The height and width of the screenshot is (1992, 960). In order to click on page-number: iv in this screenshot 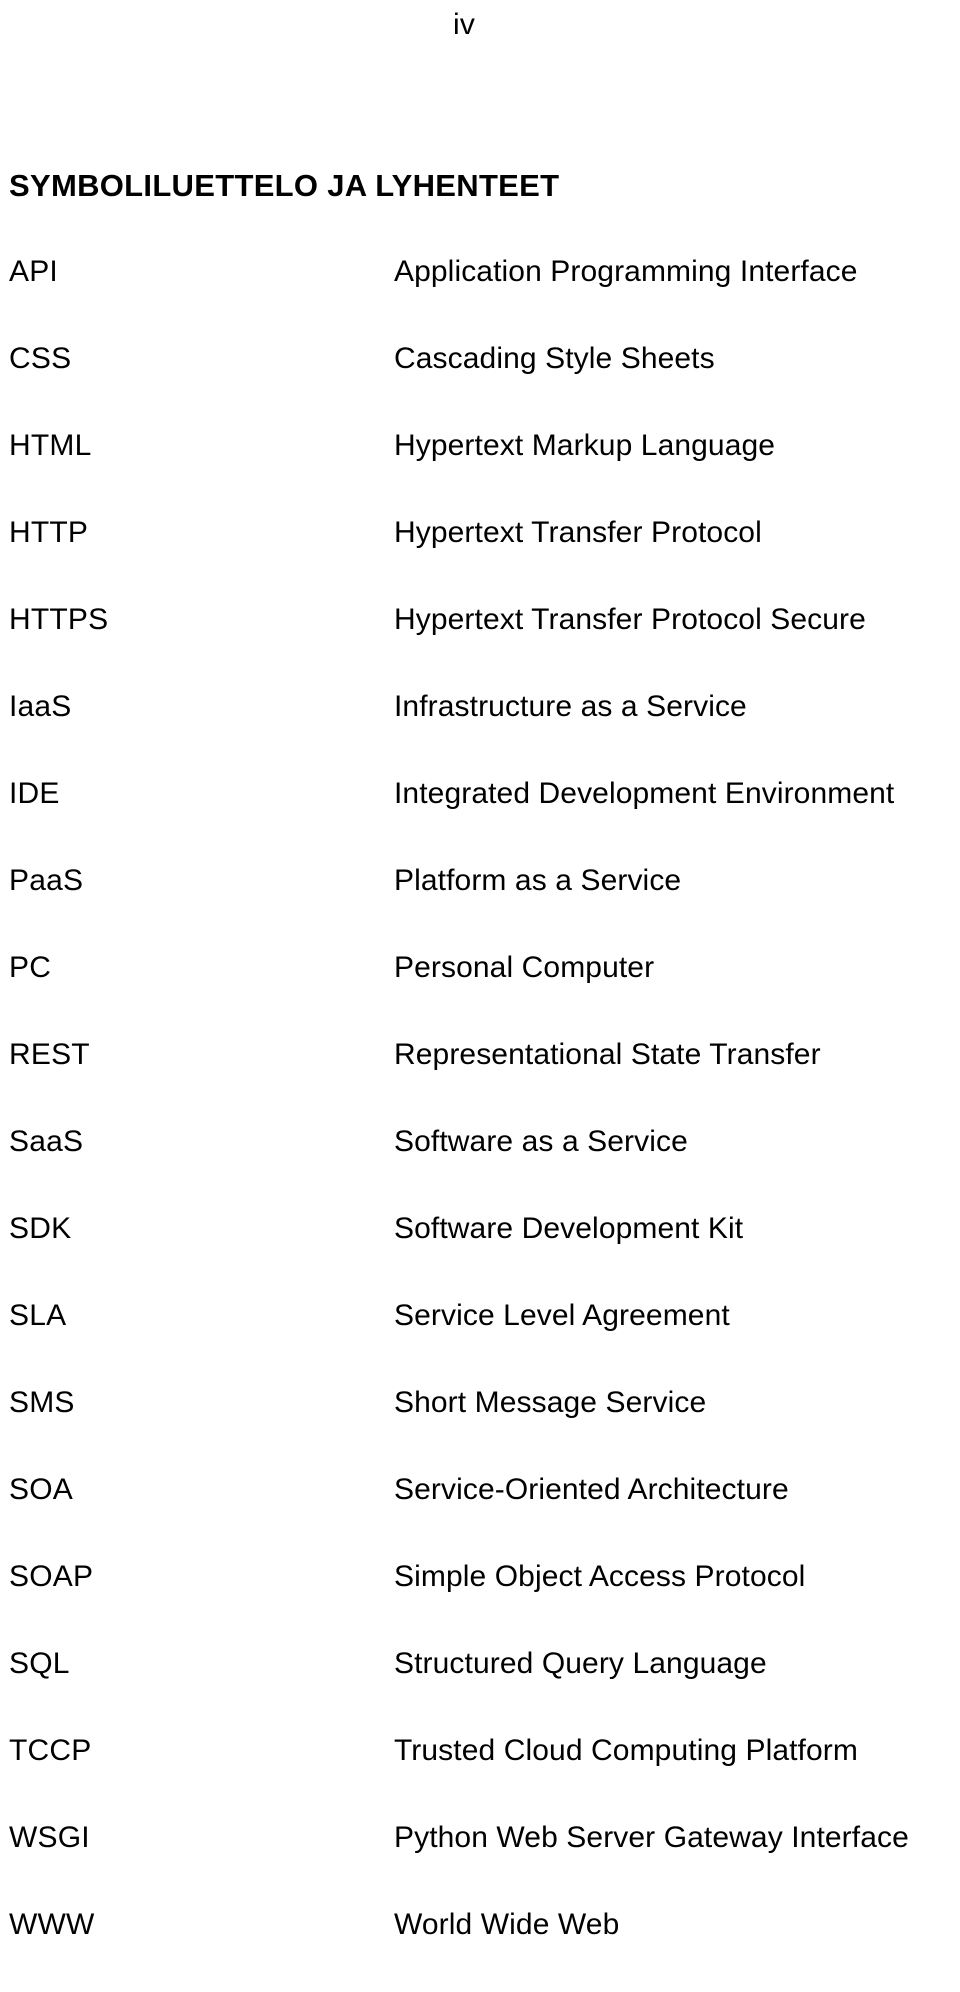, I will do `click(464, 24)`.